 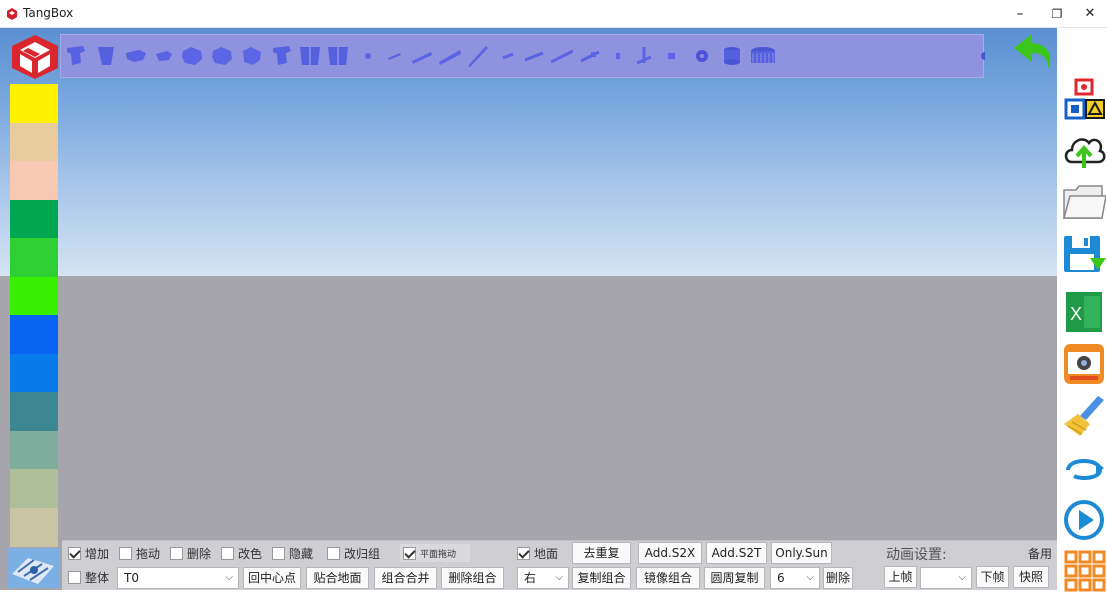 I want to click on drag-checkbox-box, so click(x=125, y=553).